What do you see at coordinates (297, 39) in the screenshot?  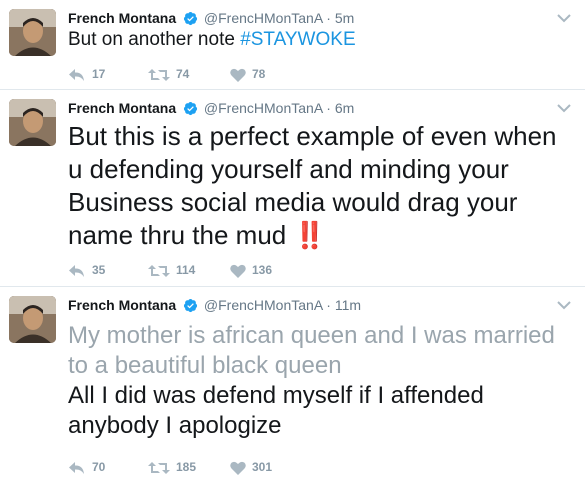 I see `hashtag-link: #STAYWOKE` at bounding box center [297, 39].